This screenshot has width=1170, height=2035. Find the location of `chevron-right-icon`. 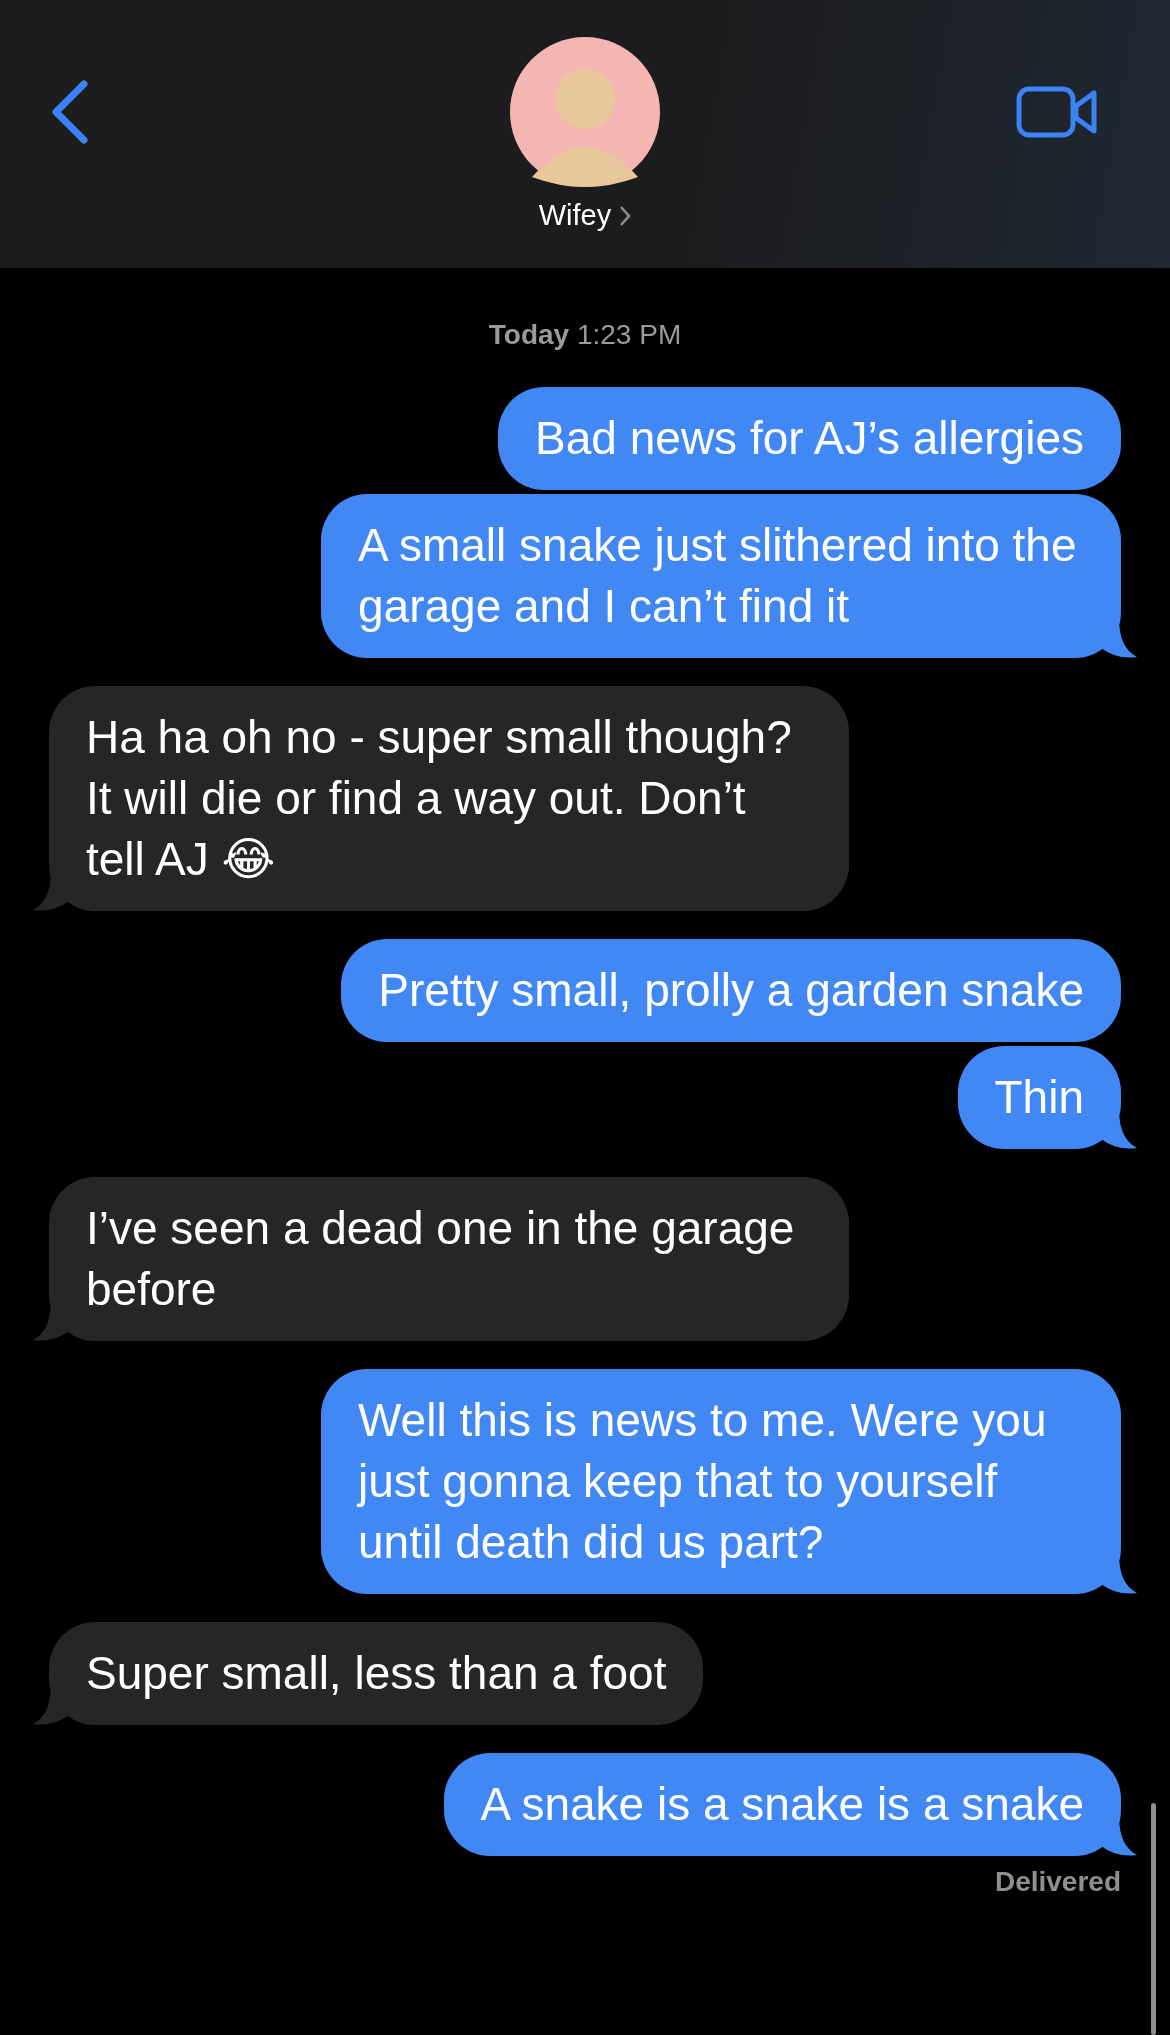

chevron-right-icon is located at coordinates (625, 215).